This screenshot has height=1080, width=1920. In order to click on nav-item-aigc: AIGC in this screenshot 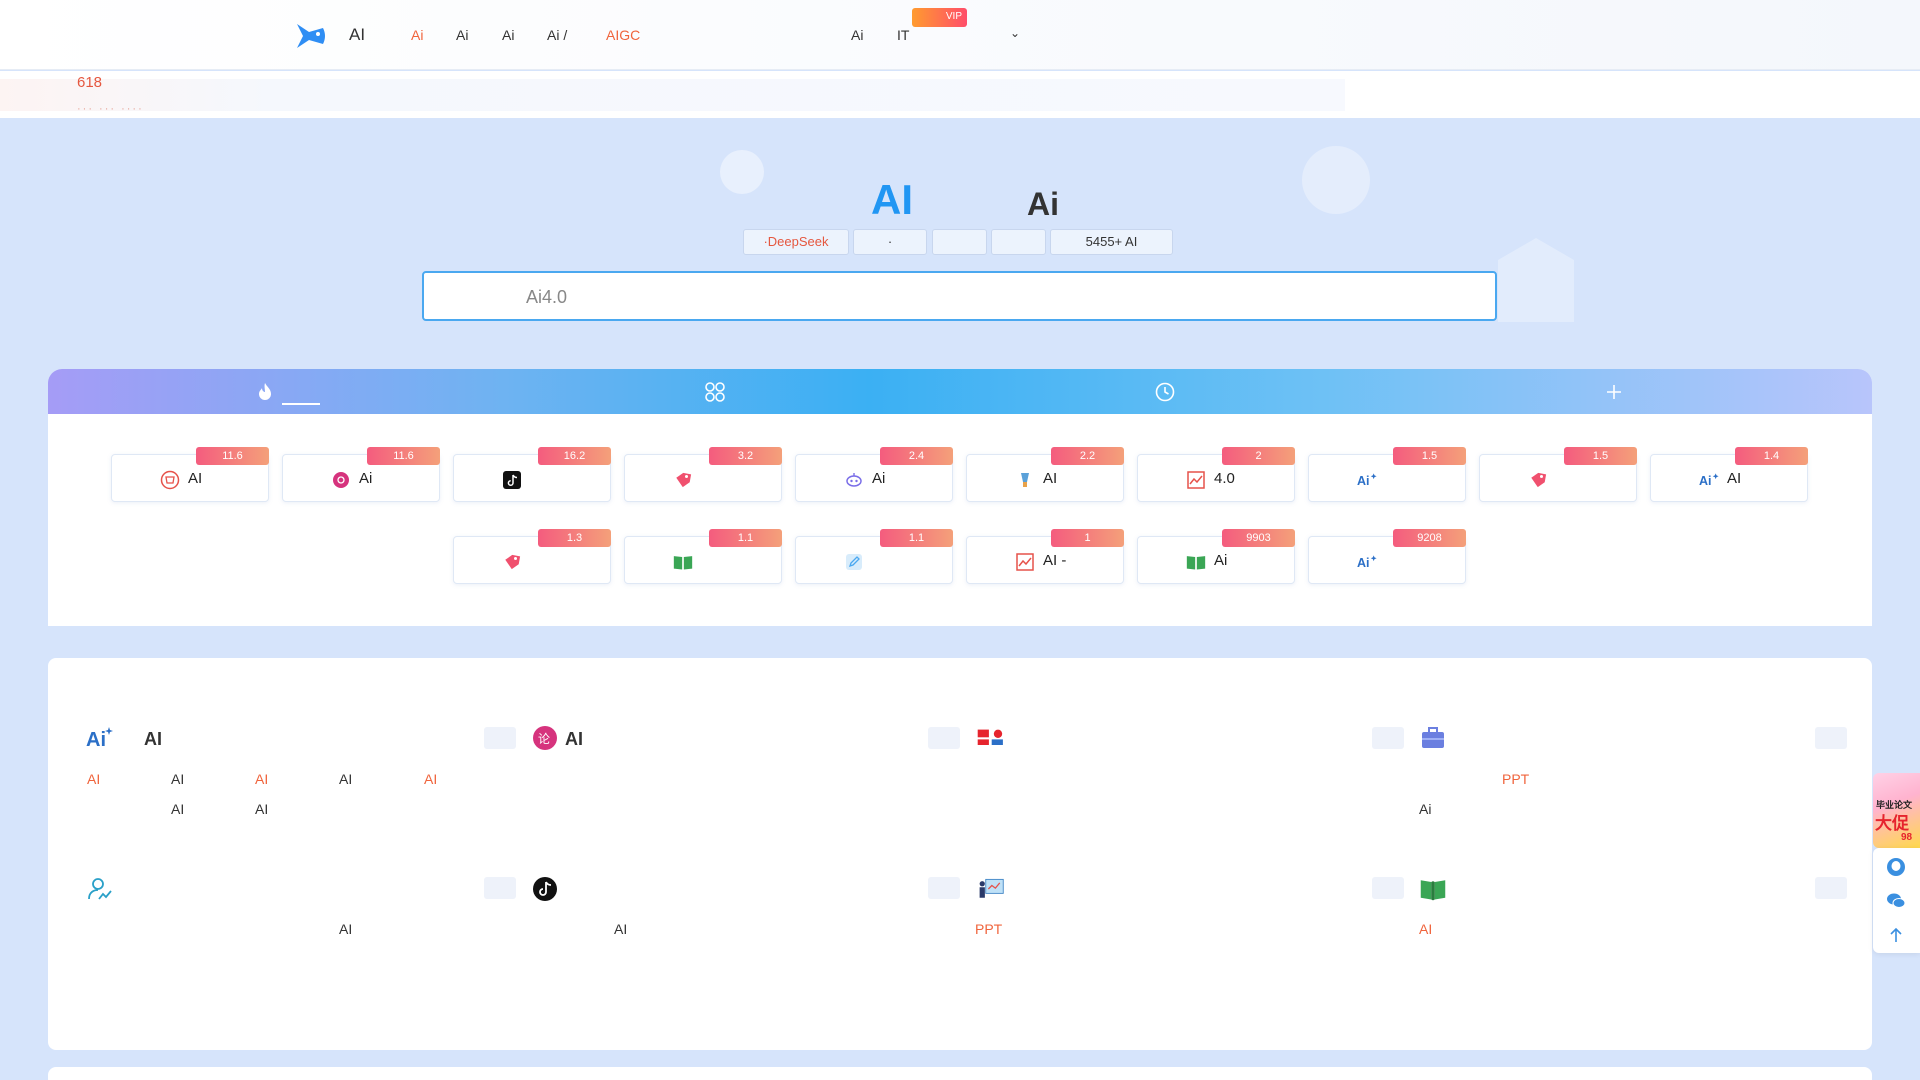, I will do `click(623, 35)`.